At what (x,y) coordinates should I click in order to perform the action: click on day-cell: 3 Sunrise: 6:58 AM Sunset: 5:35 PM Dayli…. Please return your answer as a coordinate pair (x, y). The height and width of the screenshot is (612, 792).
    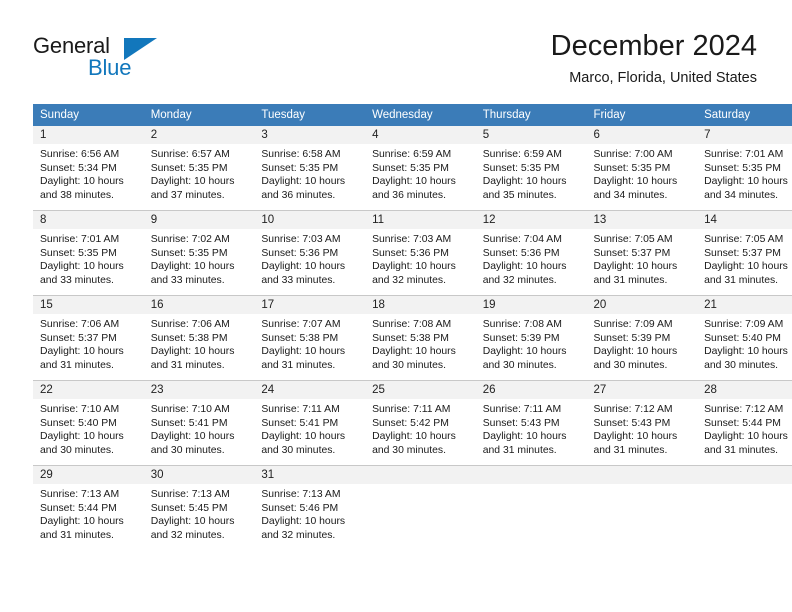
    Looking at the image, I should click on (310, 168).